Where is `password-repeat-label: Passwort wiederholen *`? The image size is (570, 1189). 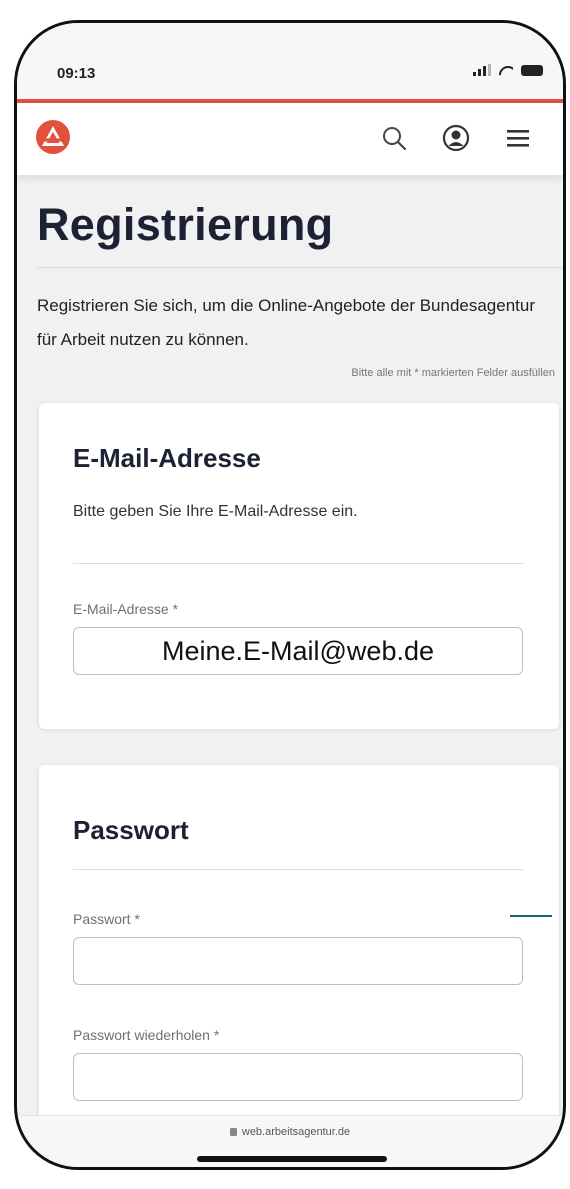 password-repeat-label: Passwort wiederholen * is located at coordinates (146, 1035).